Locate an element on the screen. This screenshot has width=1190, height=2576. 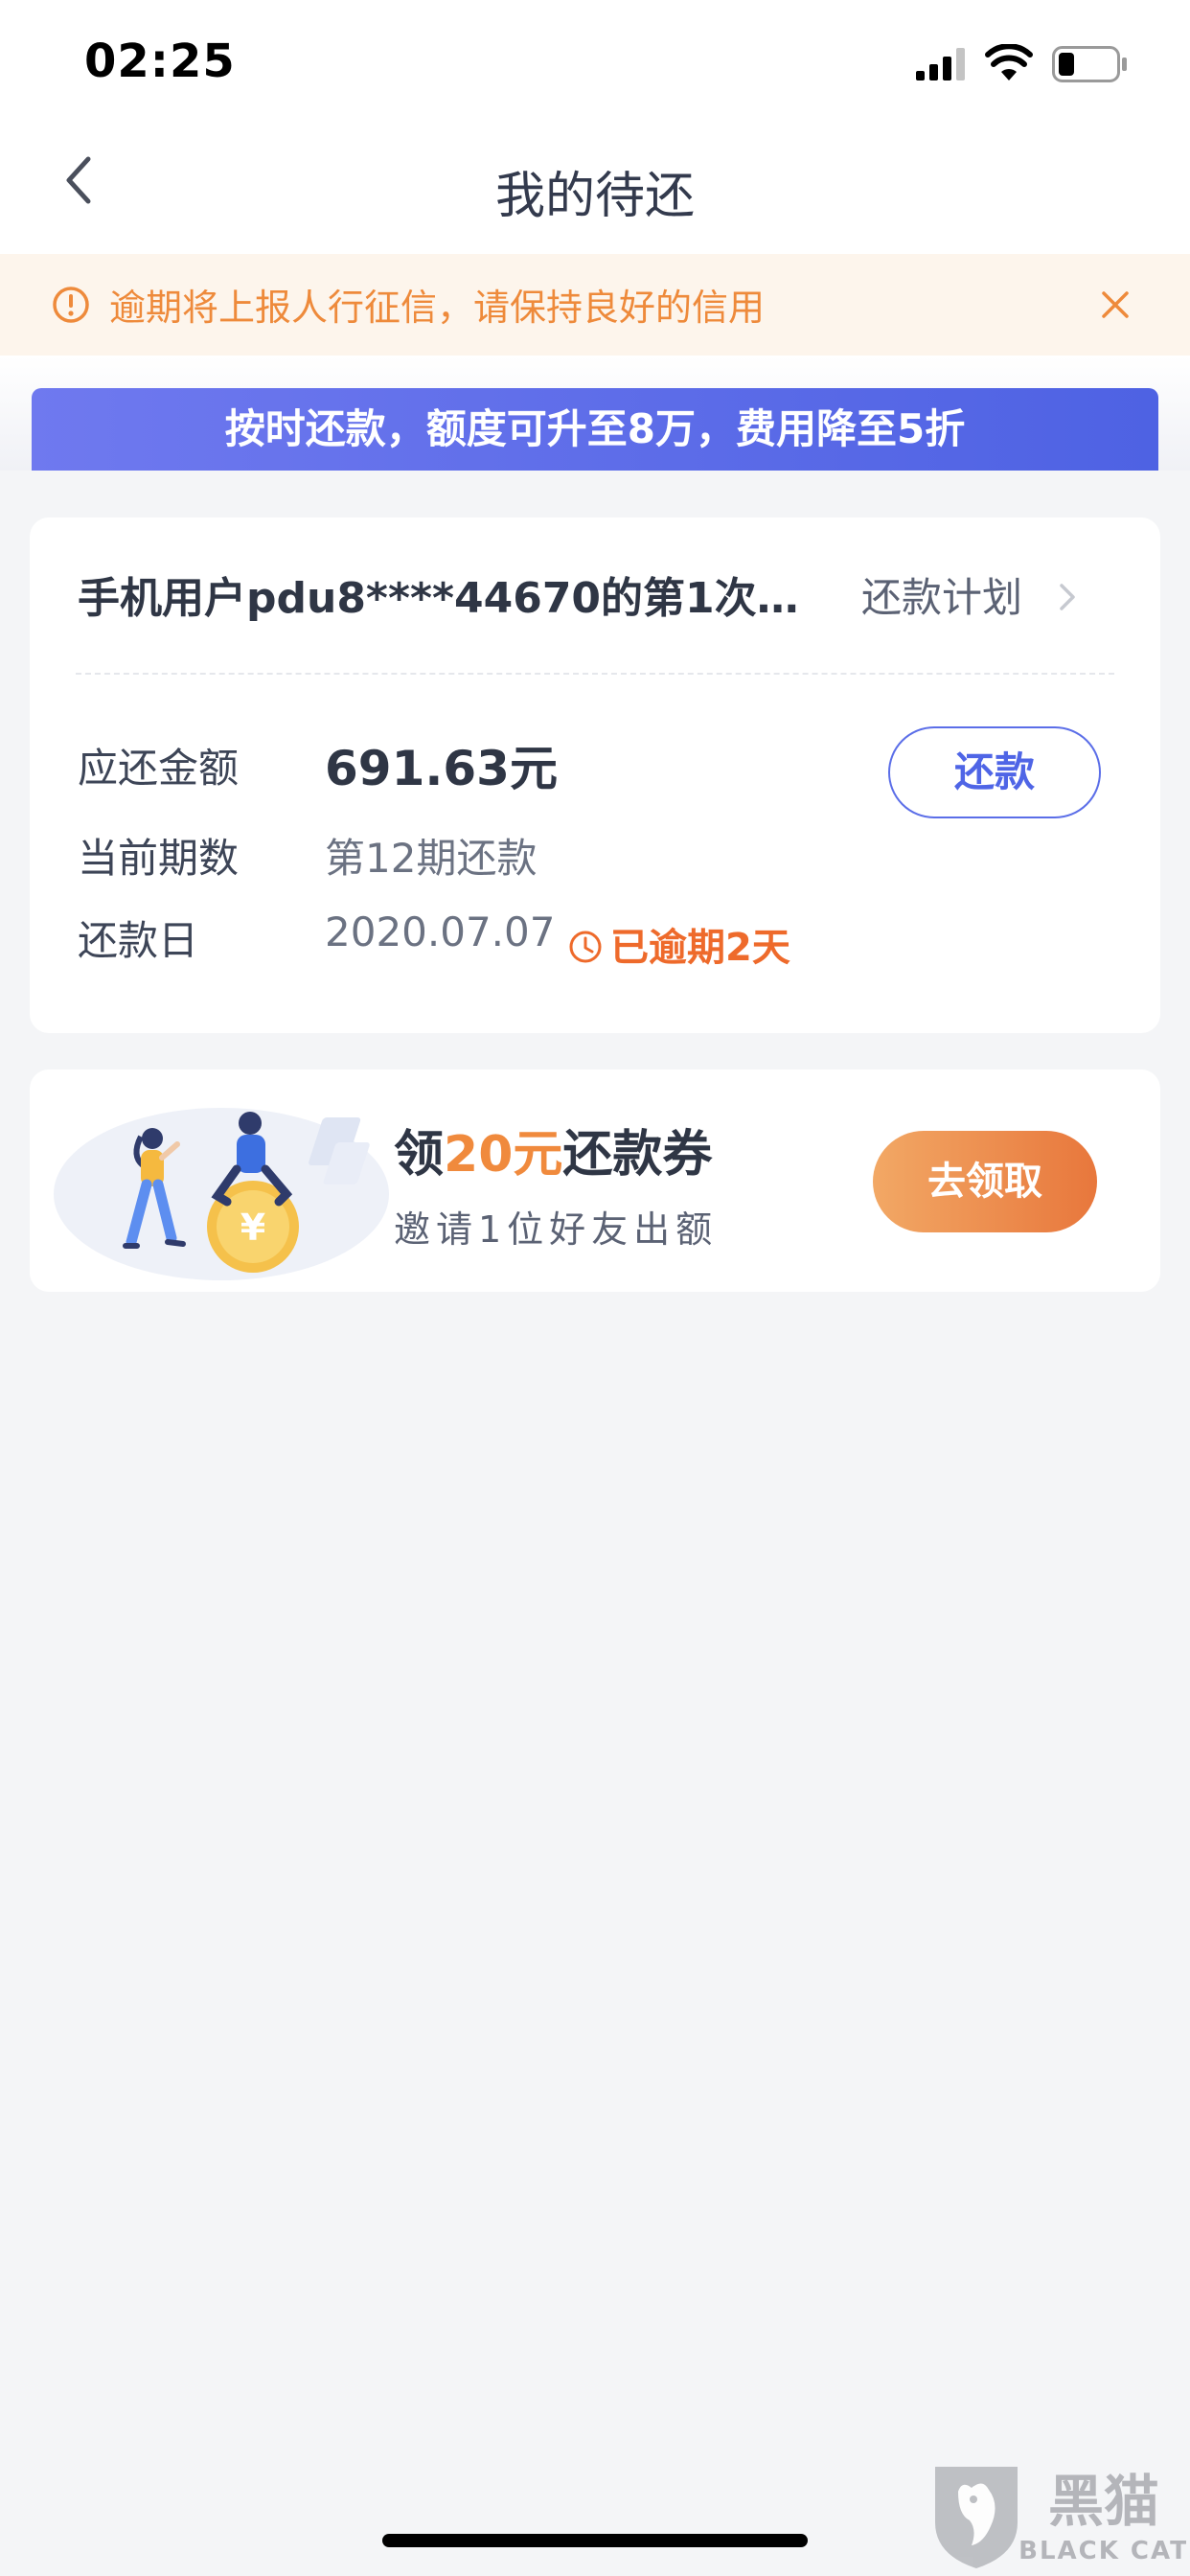
coupon-title: 领20元还款券 is located at coordinates (553, 1149).